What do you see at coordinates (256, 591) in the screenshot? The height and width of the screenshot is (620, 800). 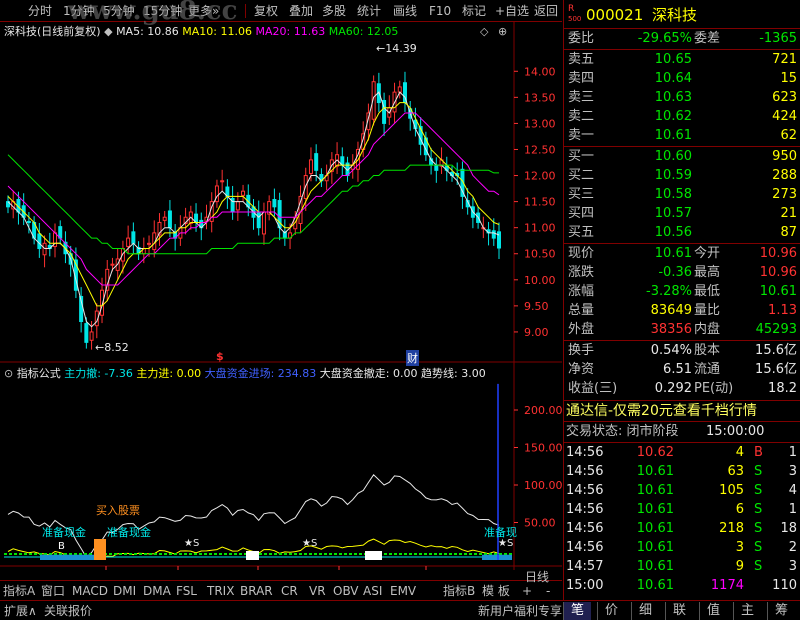 I see `tab-7: BRAR` at bounding box center [256, 591].